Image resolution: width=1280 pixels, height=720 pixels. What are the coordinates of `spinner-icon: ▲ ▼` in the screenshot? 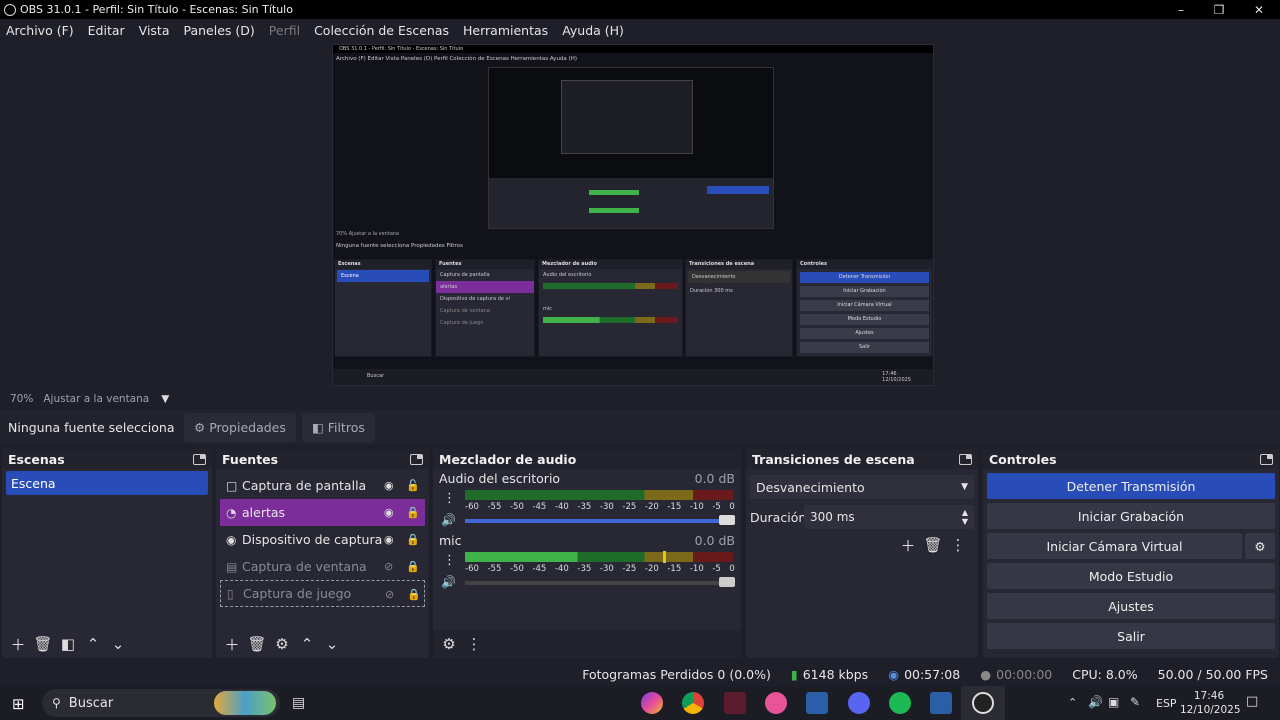 It's located at (965, 517).